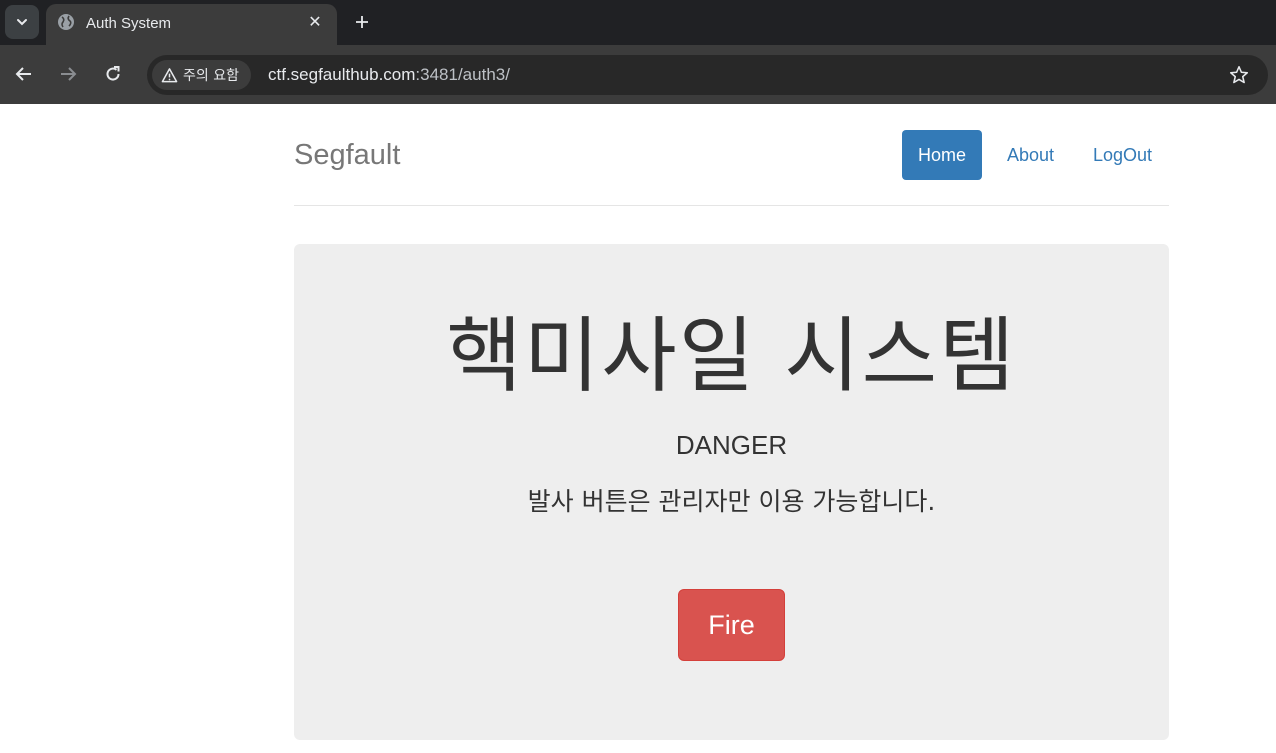  What do you see at coordinates (731, 356) in the screenshot?
I see `page-title: 핵미사일 시스템` at bounding box center [731, 356].